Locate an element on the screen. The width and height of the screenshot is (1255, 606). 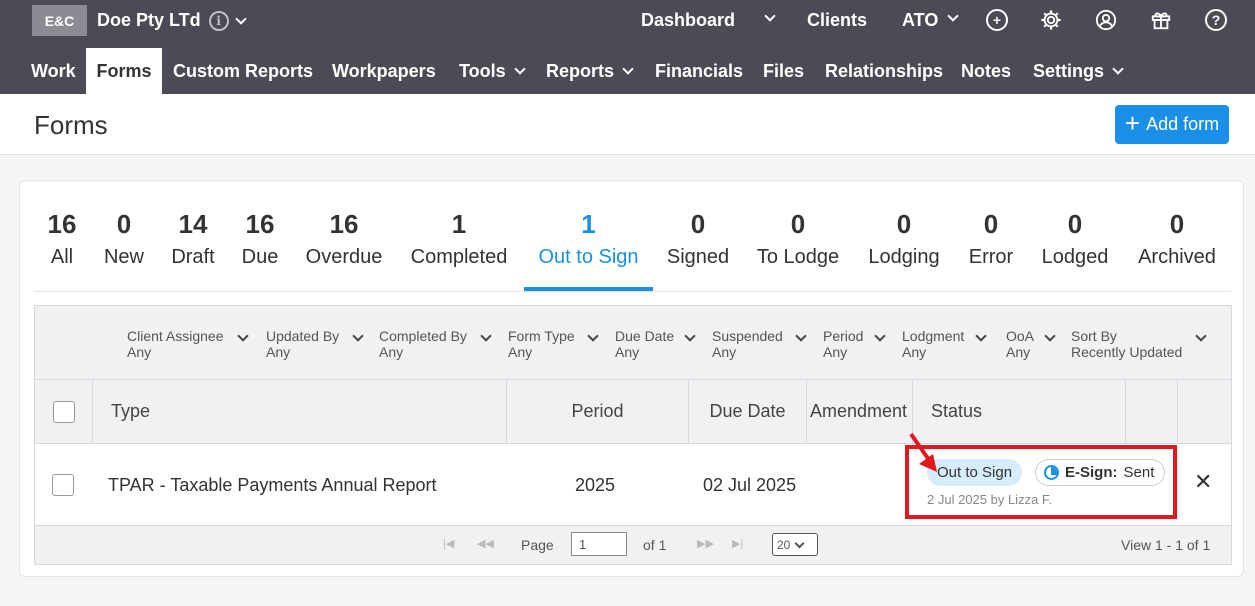
select-all-cell is located at coordinates (64, 411).